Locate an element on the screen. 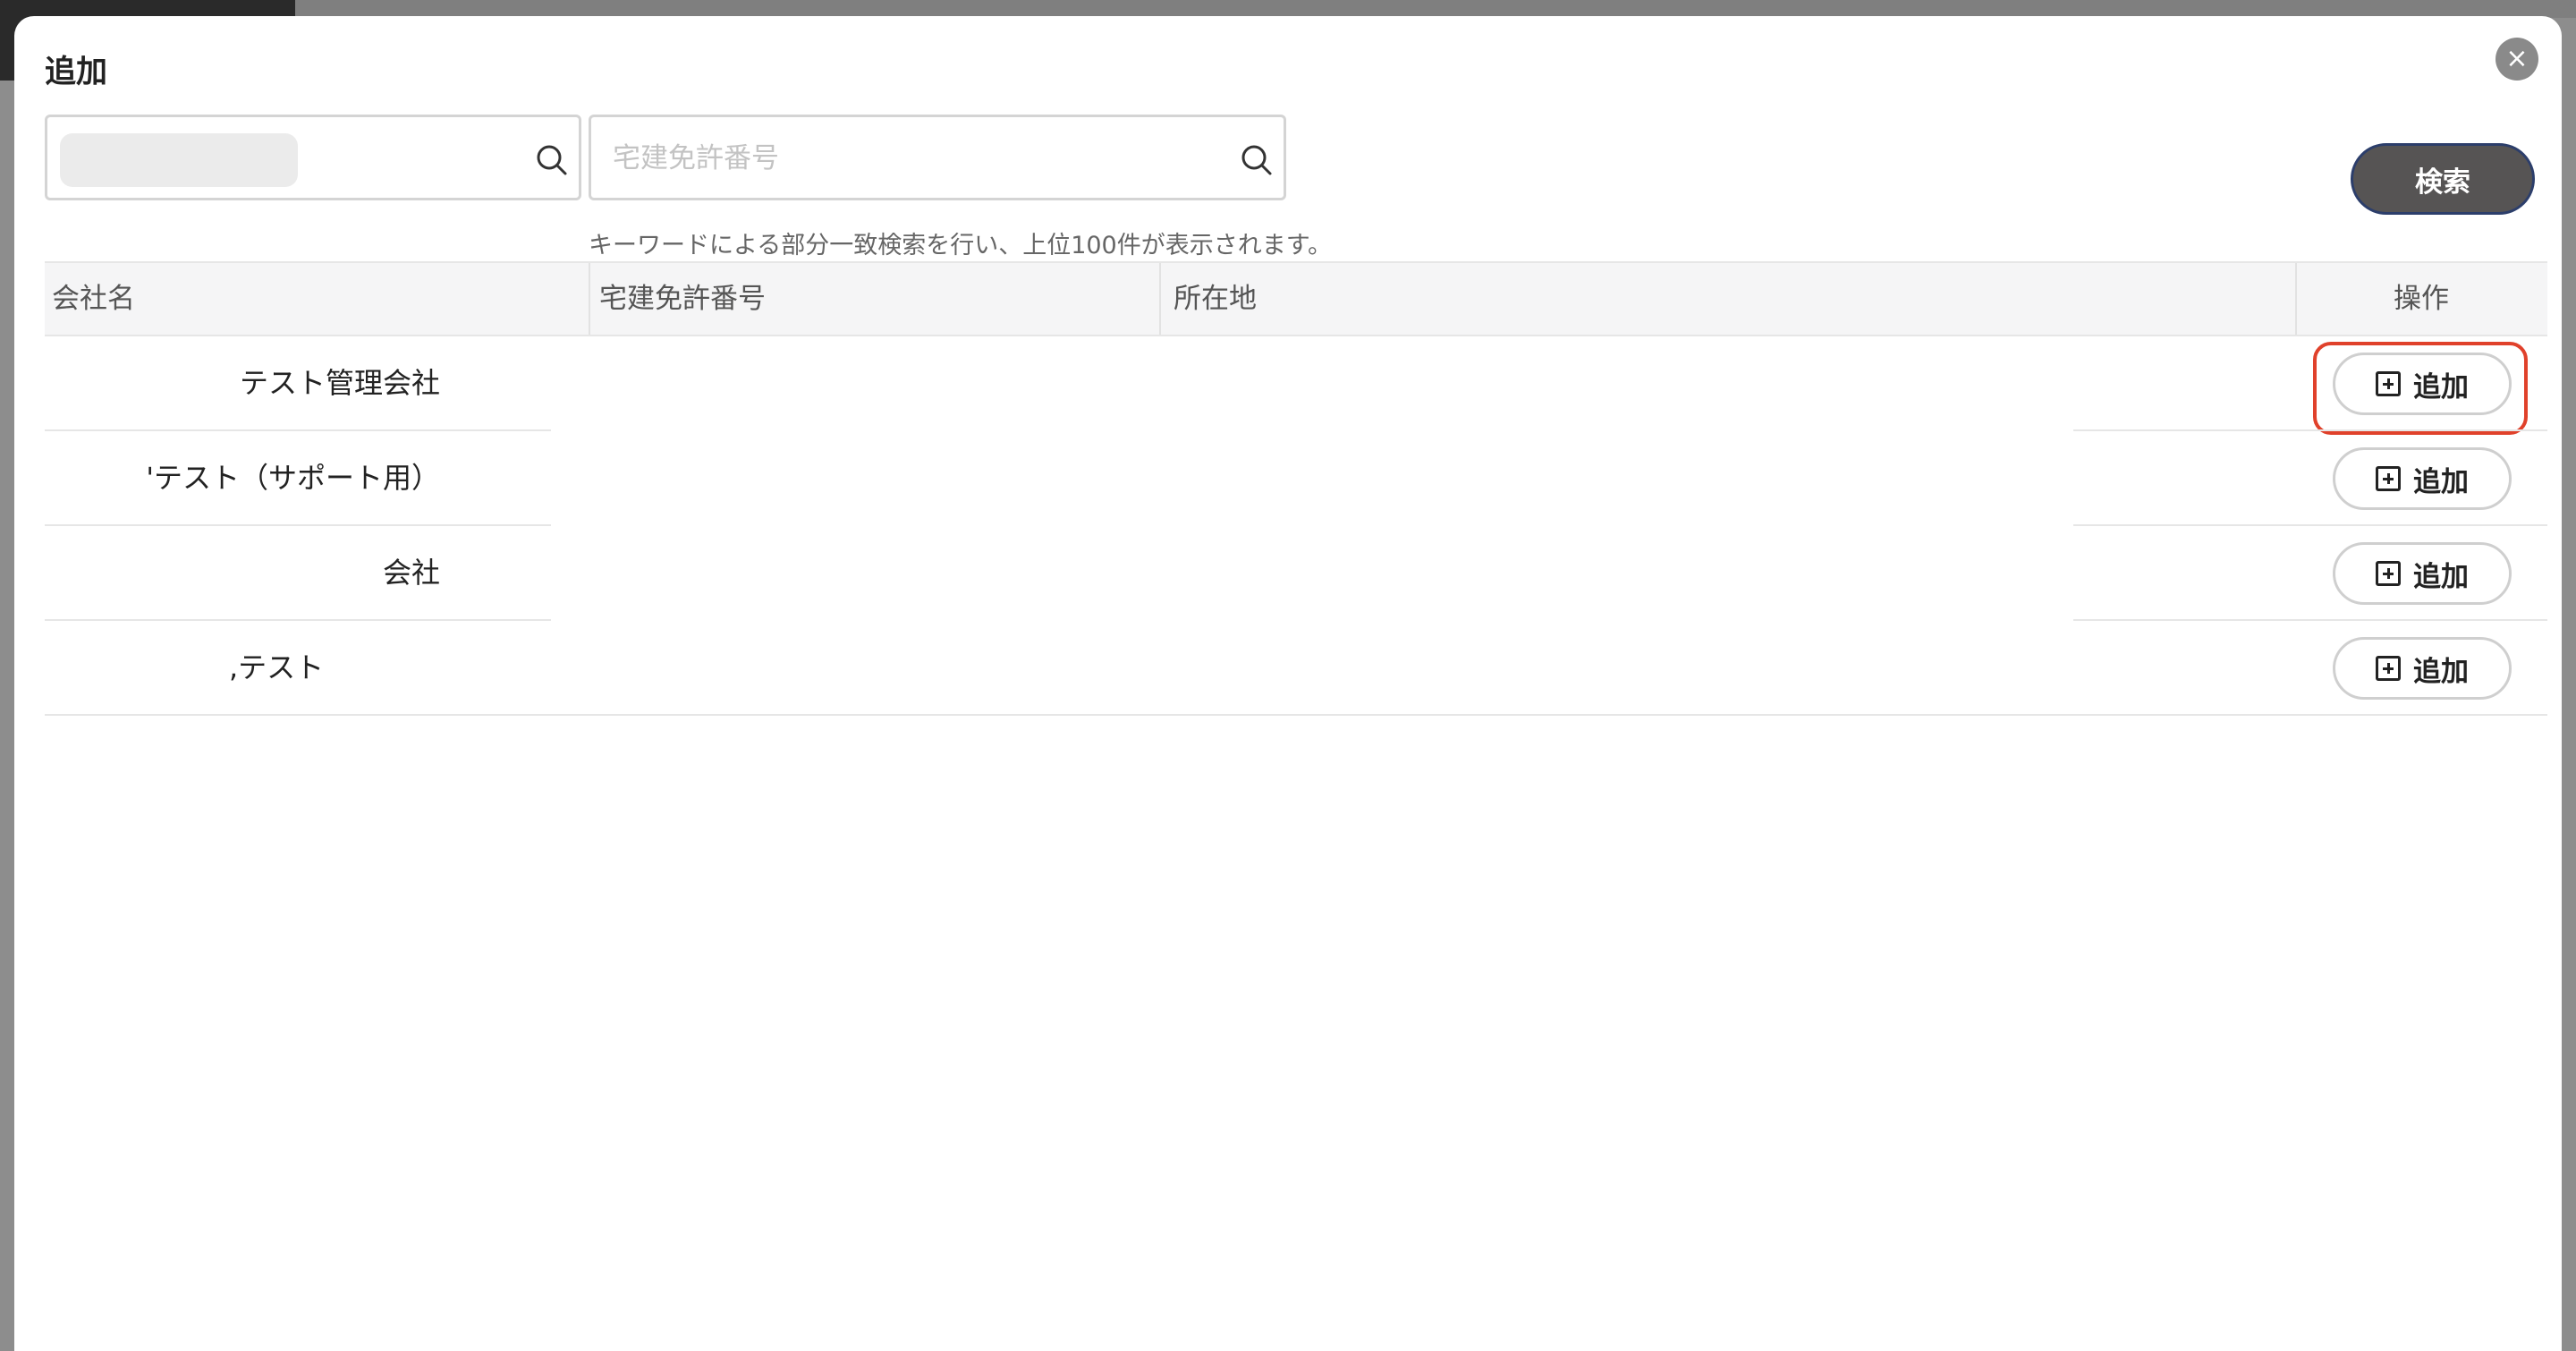  background-app-bar is located at coordinates (1288, 9).